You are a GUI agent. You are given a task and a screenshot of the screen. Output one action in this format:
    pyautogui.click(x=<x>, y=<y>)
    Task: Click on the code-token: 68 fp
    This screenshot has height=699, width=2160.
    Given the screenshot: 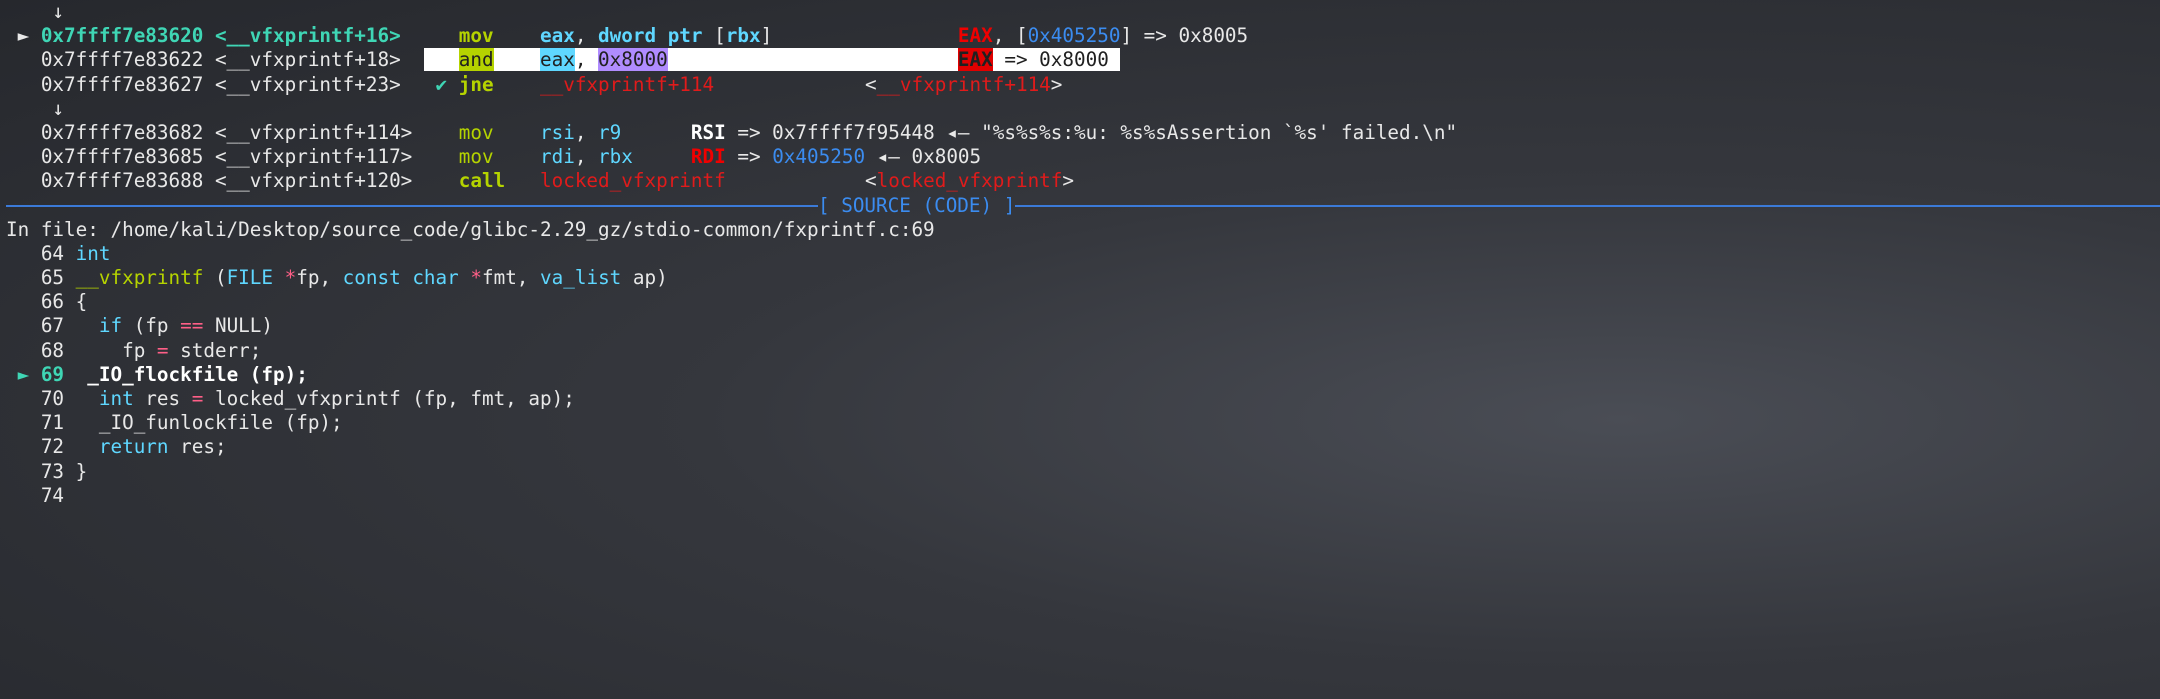 What is the action you would take?
    pyautogui.click(x=81, y=350)
    